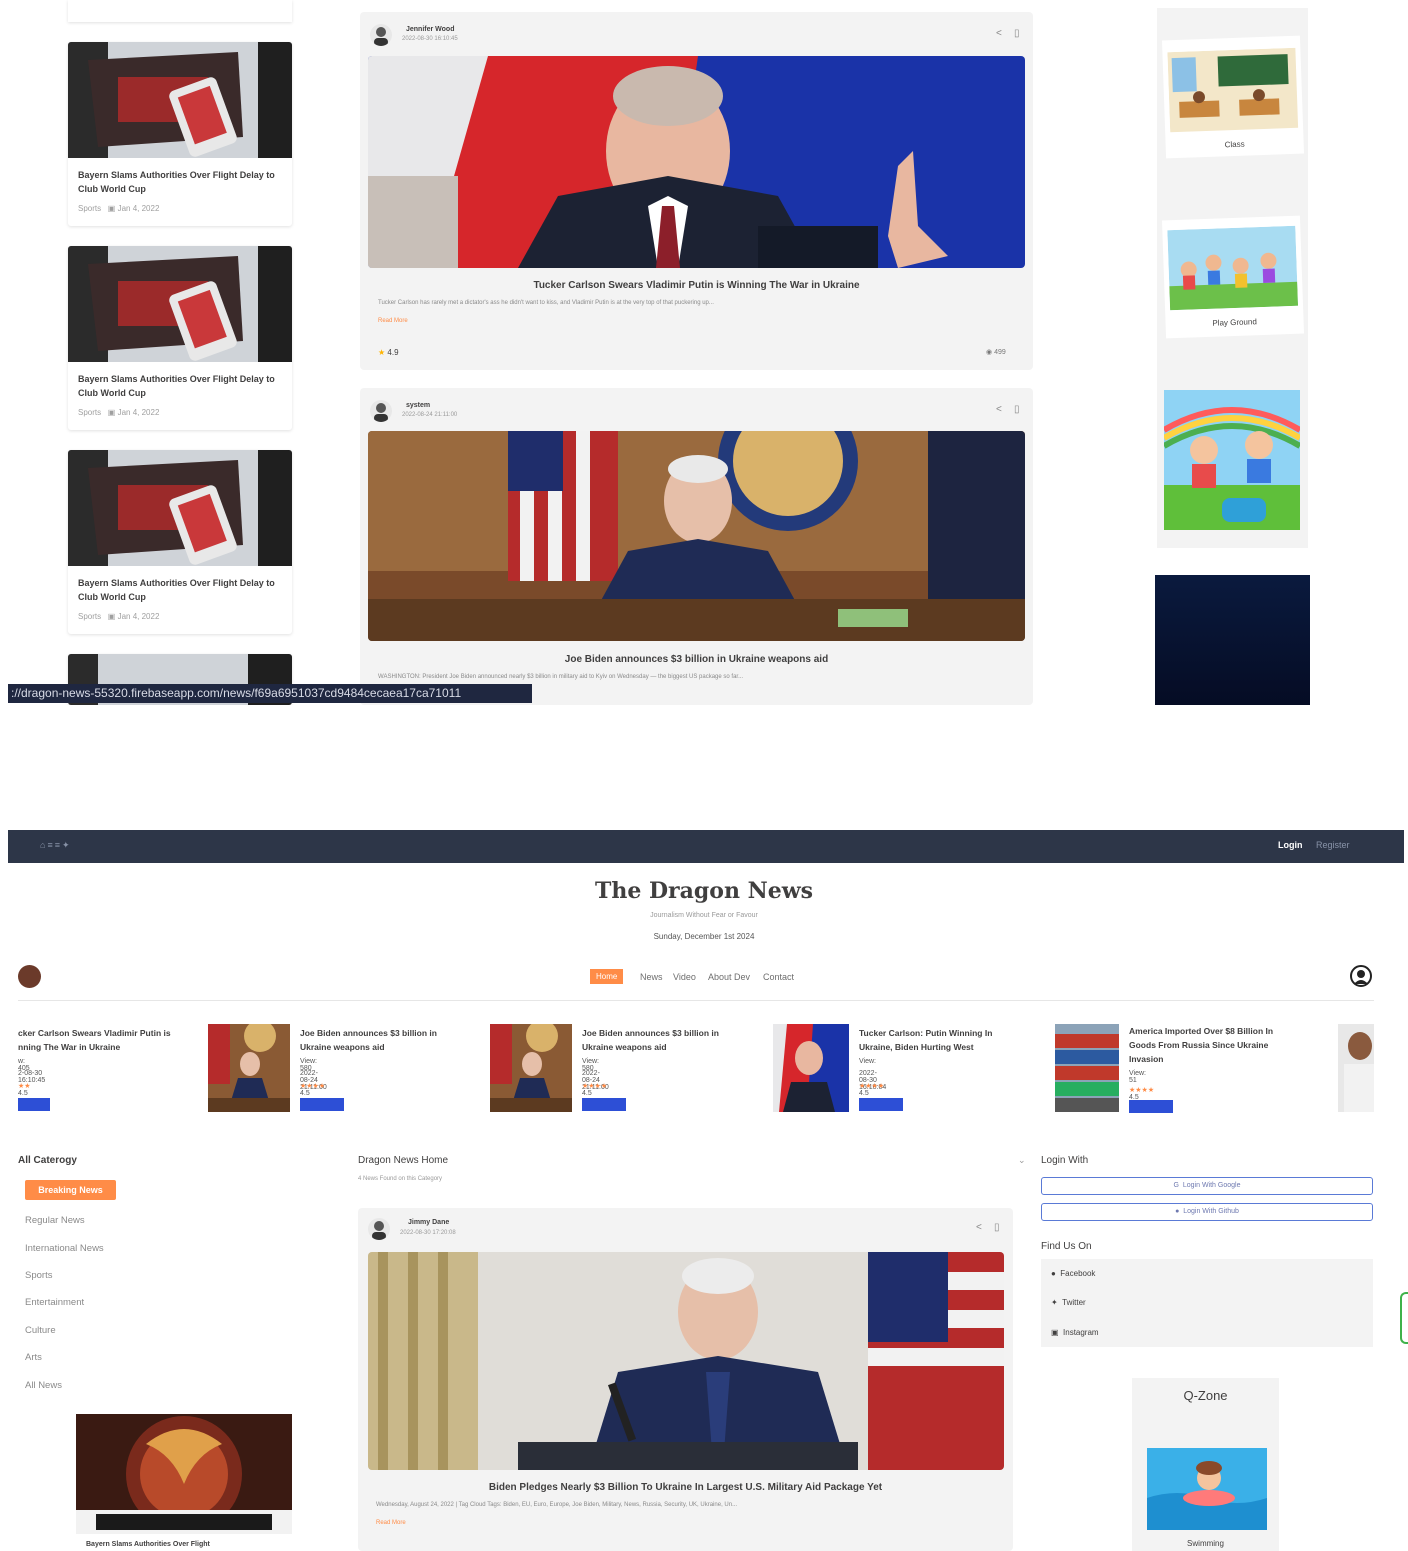 The image size is (1408, 1551). What do you see at coordinates (64, 1248) in the screenshot?
I see `category-international-news: International News` at bounding box center [64, 1248].